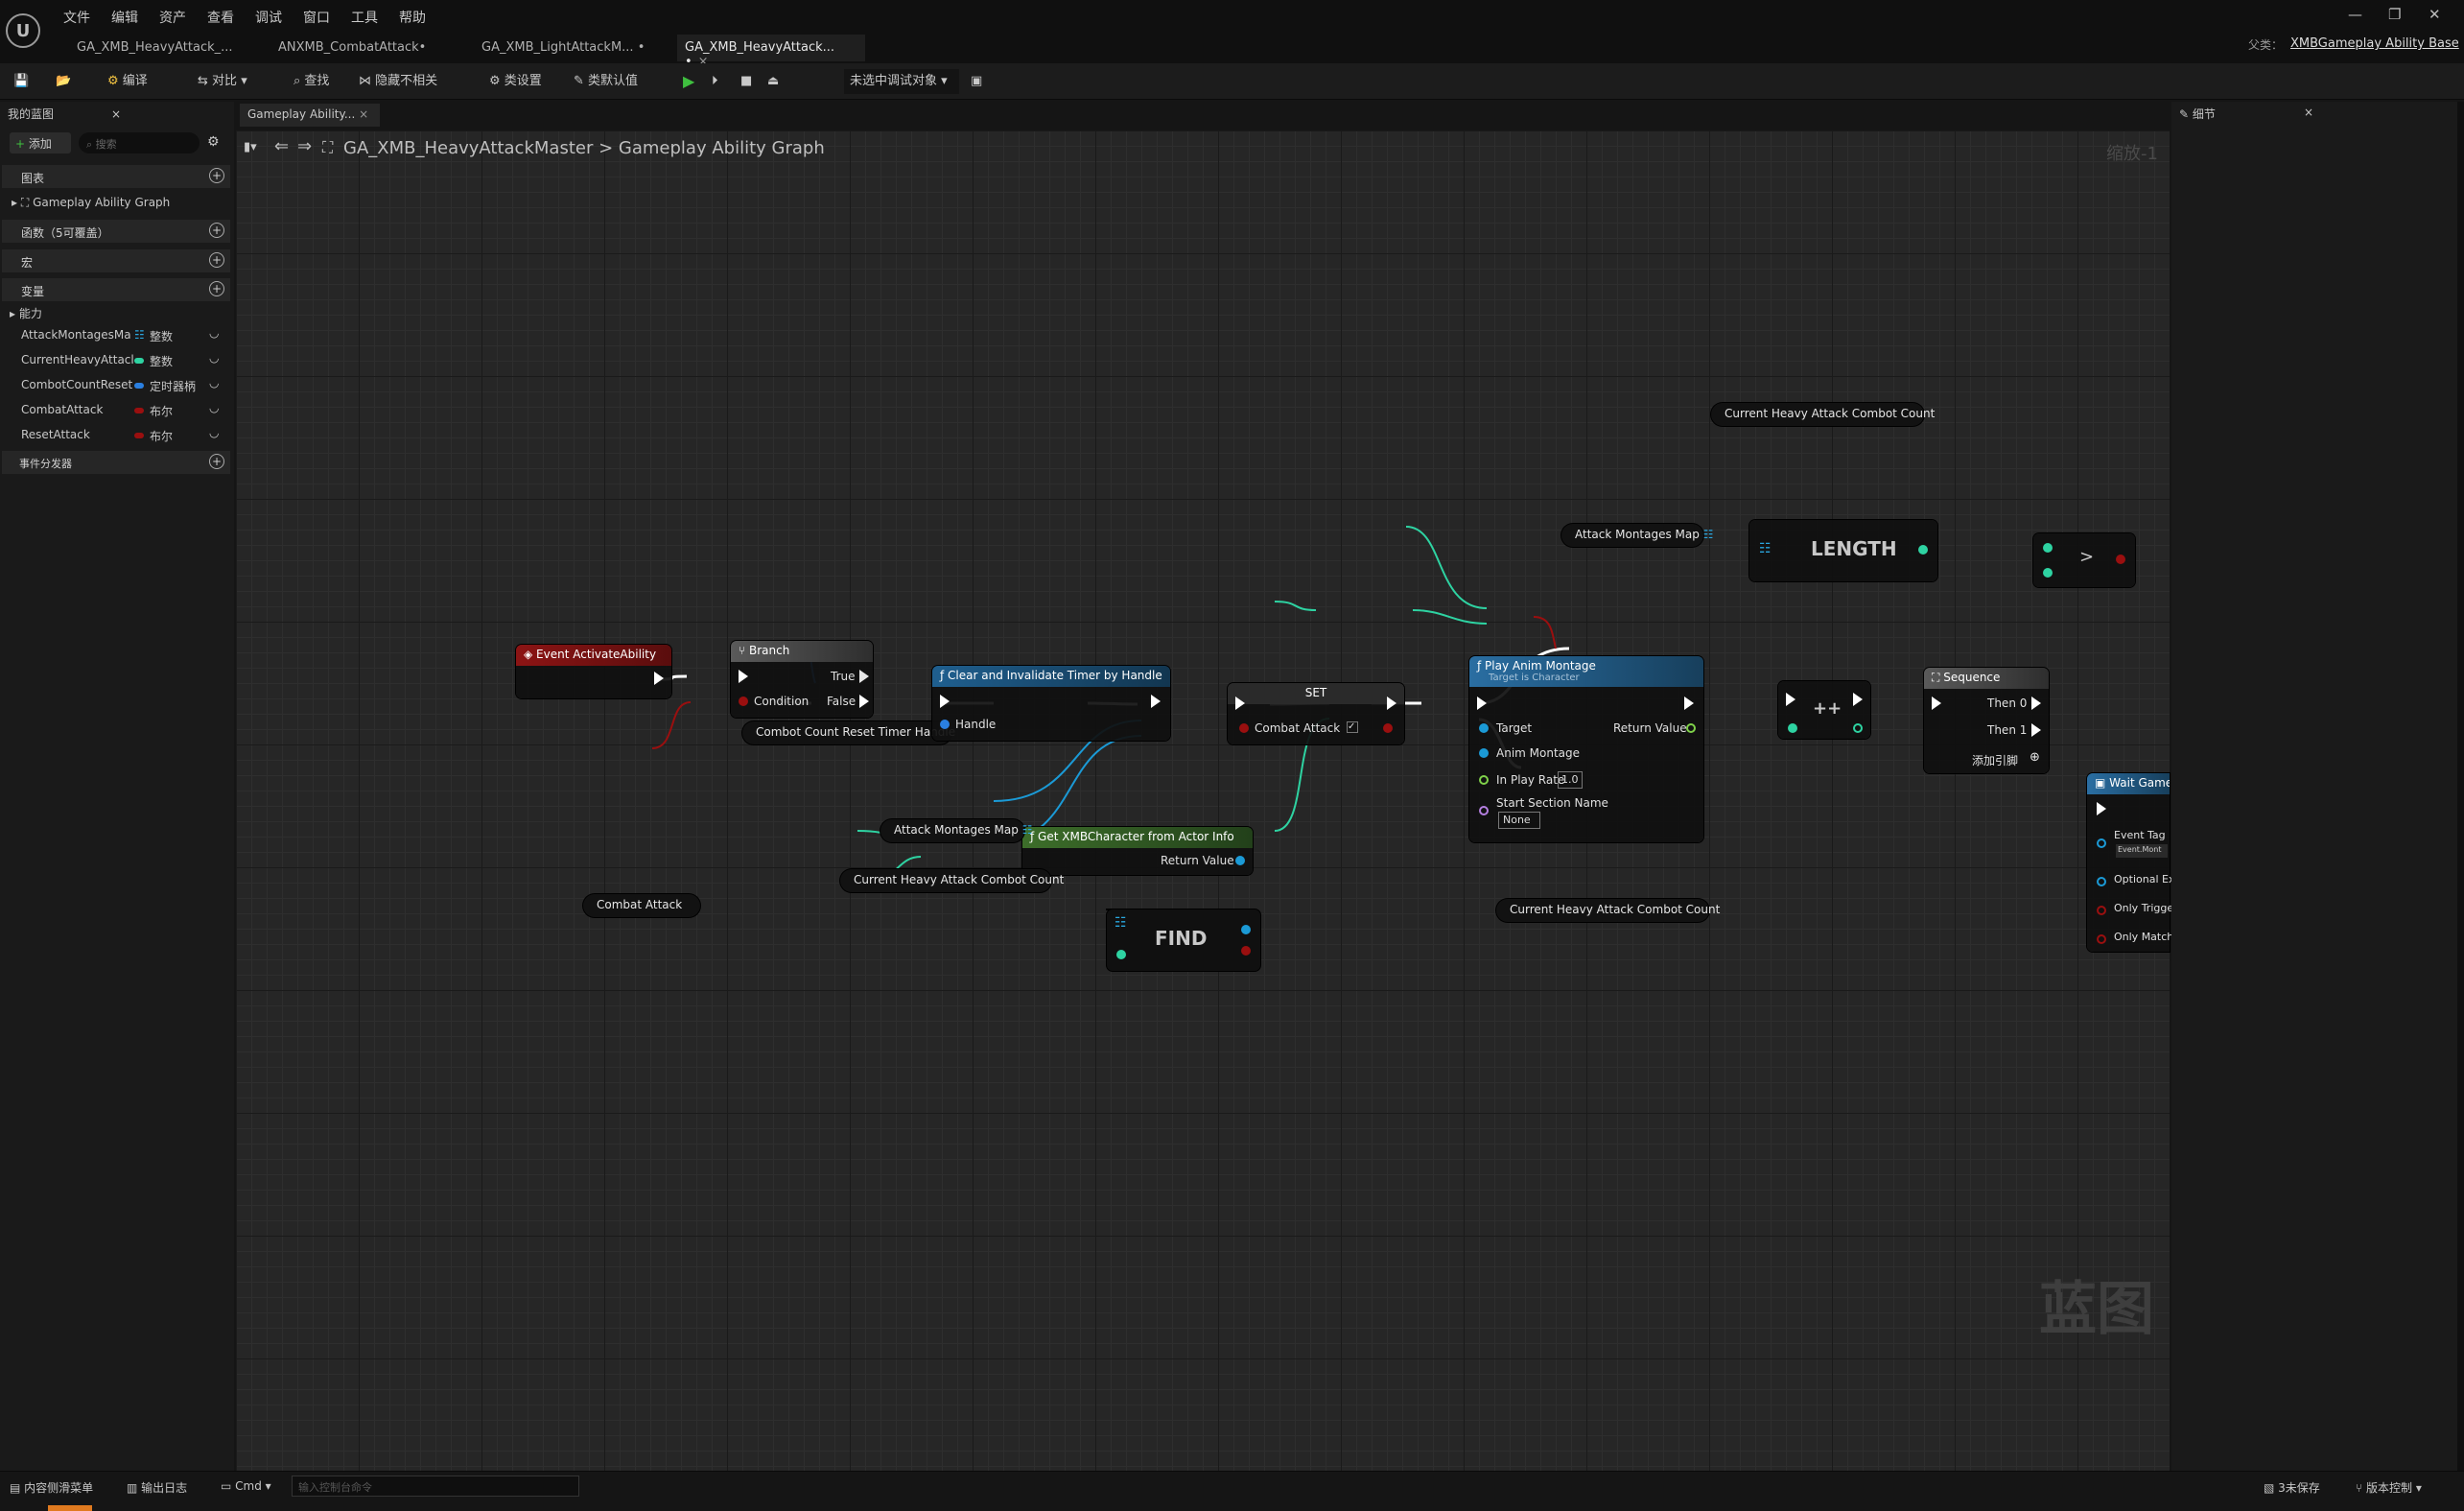  Describe the element at coordinates (216, 461) in the screenshot. I see `add-dispatcher-icon: +` at that location.